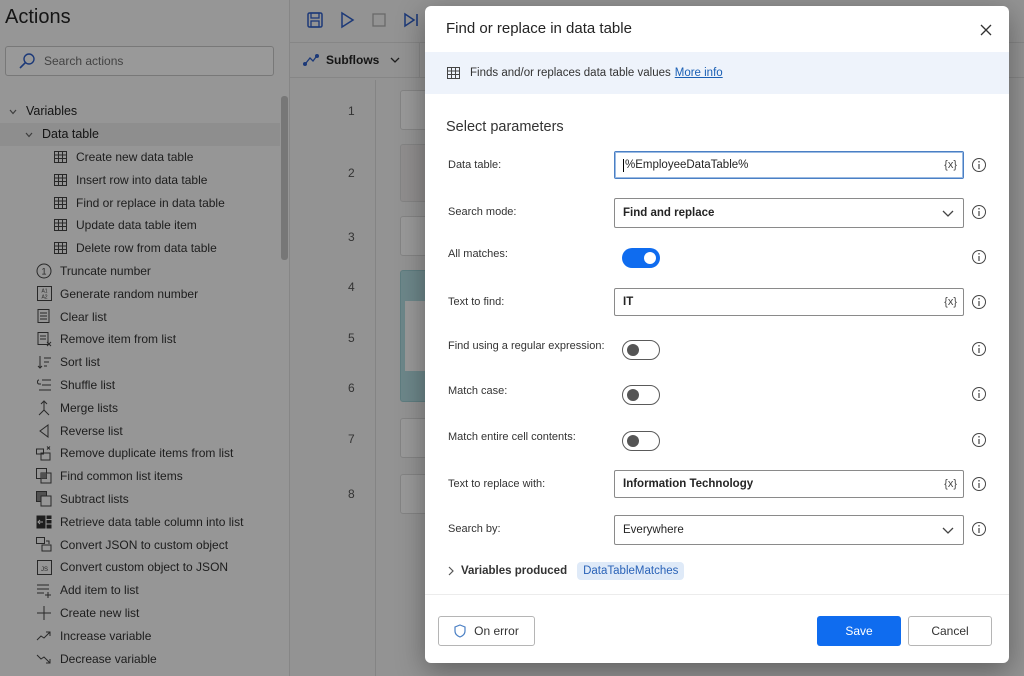 This screenshot has width=1024, height=676. What do you see at coordinates (641, 350) in the screenshot?
I see `regex-toggle` at bounding box center [641, 350].